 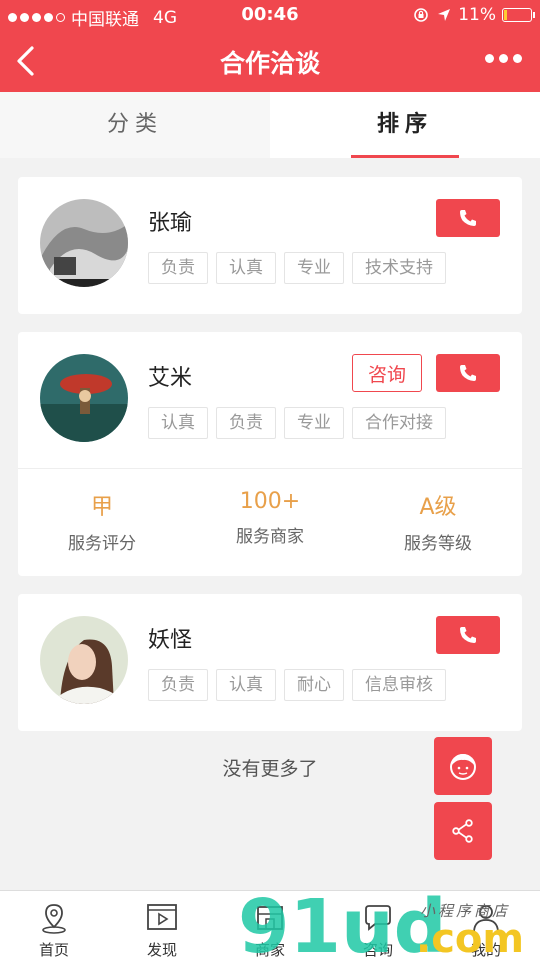 What do you see at coordinates (102, 521) in the screenshot?
I see `stat-rating: 甲 服务评分` at bounding box center [102, 521].